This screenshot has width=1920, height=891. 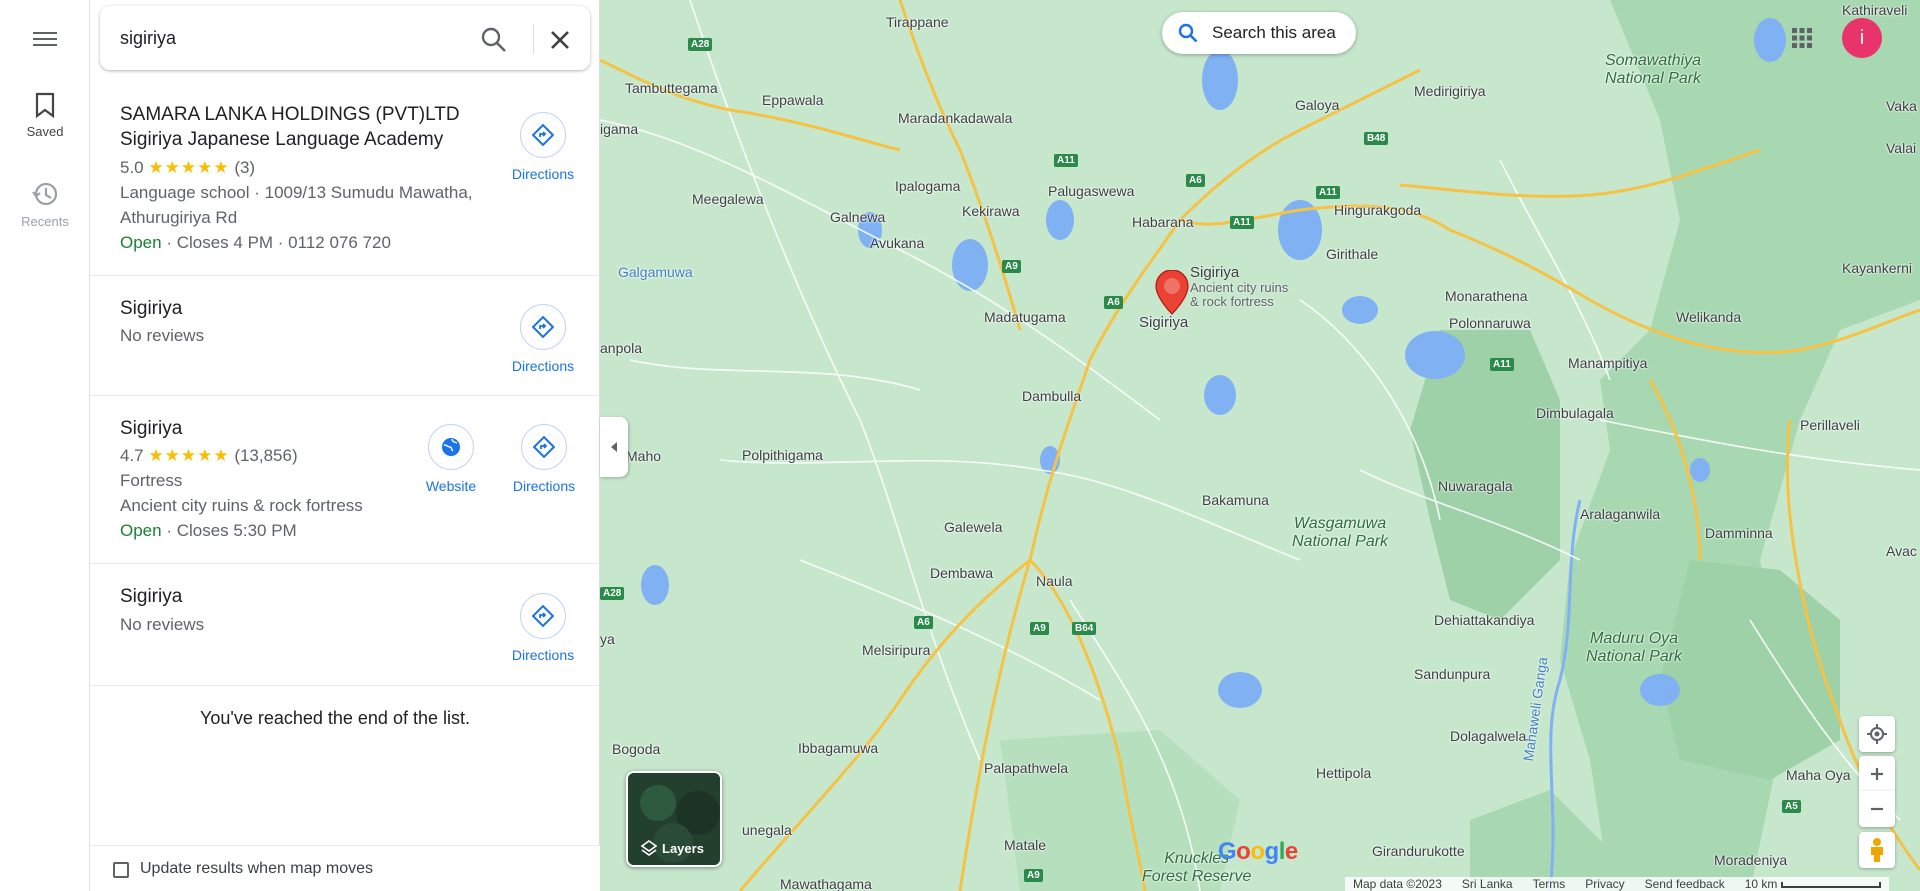 I want to click on map-place-label: Bogoda, so click(x=636, y=749).